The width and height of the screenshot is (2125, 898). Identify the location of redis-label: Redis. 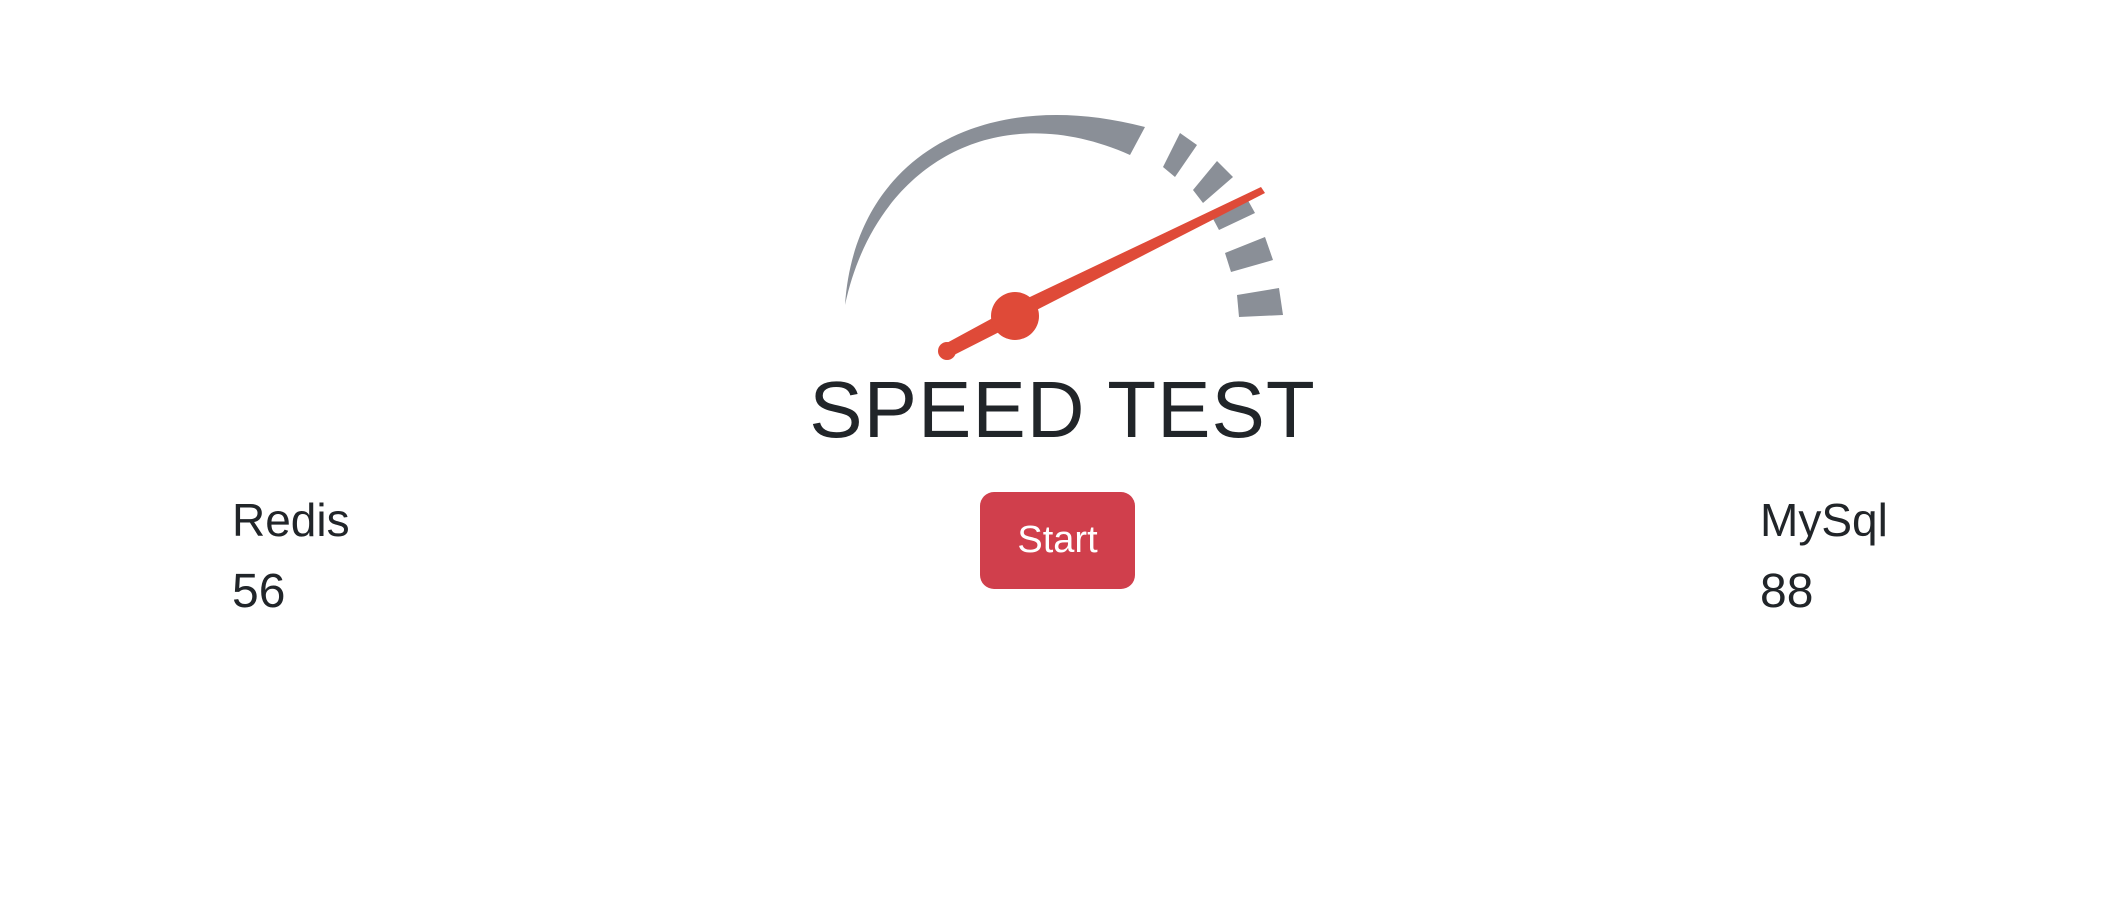
(291, 520).